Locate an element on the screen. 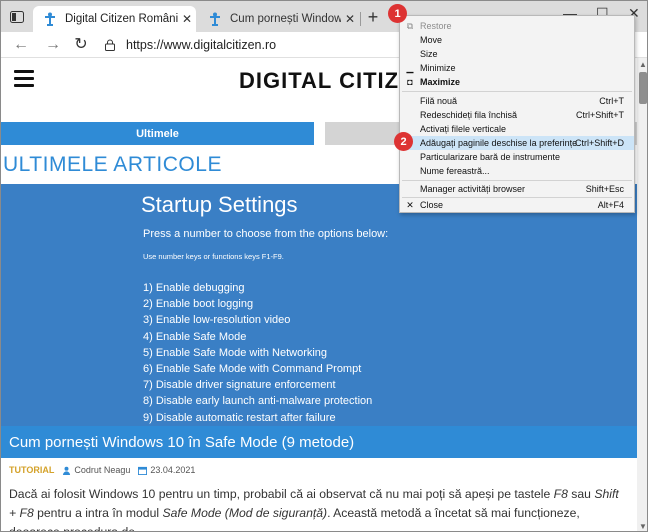  lock-icon is located at coordinates (110, 45).